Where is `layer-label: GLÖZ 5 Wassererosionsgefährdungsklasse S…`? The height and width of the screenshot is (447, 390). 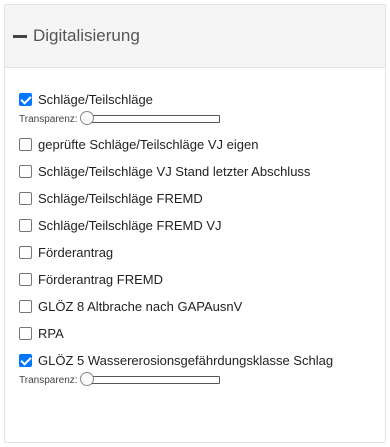 layer-label: GLÖZ 5 Wassererosionsgefährdungsklasse S… is located at coordinates (186, 360).